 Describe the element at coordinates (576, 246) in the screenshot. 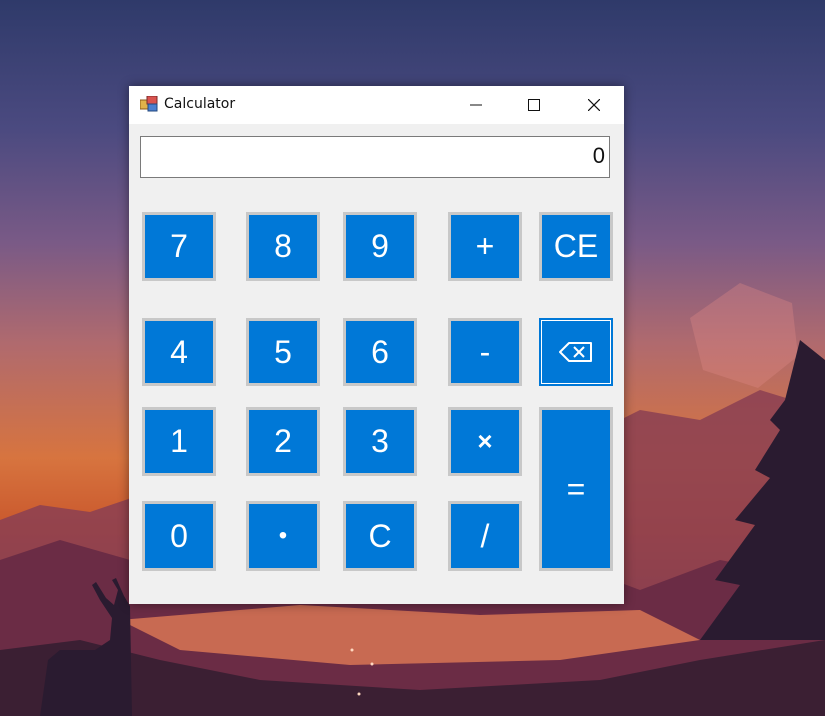

I see `clear-entry-button: CE` at that location.